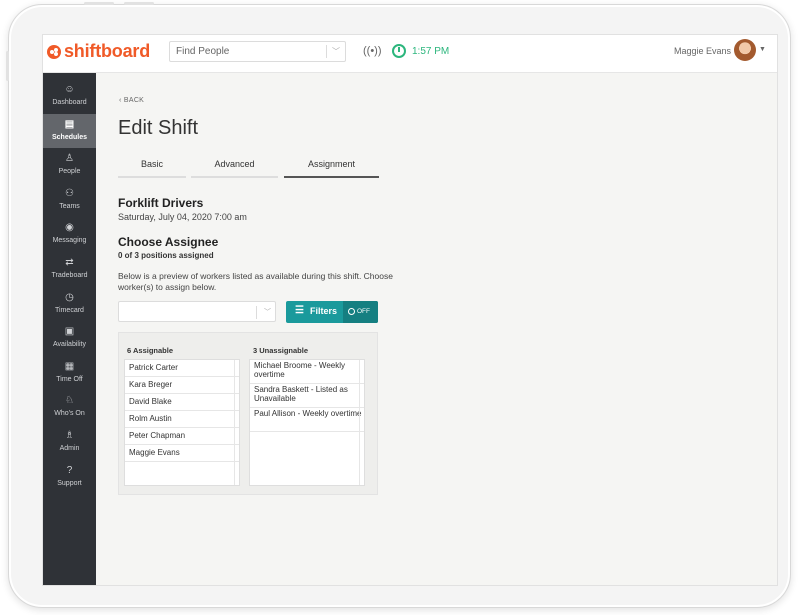 The height and width of the screenshot is (615, 800). I want to click on user-name: Maggie Evans, so click(702, 51).